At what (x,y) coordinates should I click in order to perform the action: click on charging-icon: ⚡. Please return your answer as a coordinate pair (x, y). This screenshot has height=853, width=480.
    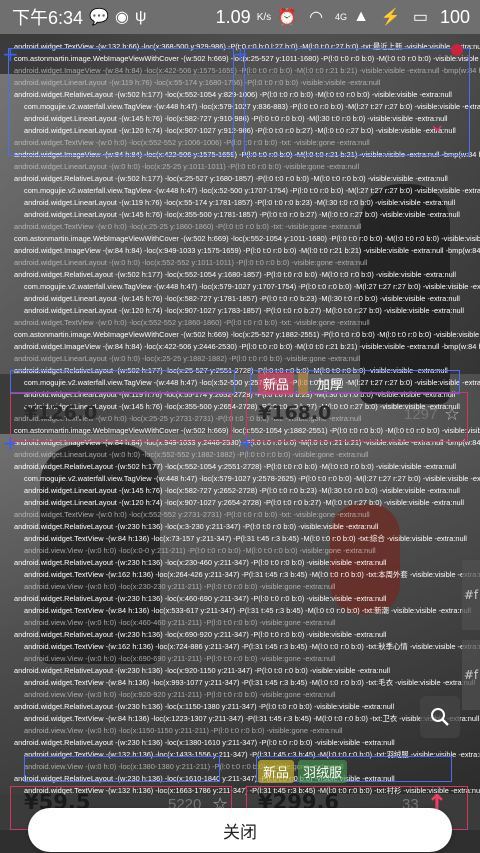
    Looking at the image, I should click on (390, 17).